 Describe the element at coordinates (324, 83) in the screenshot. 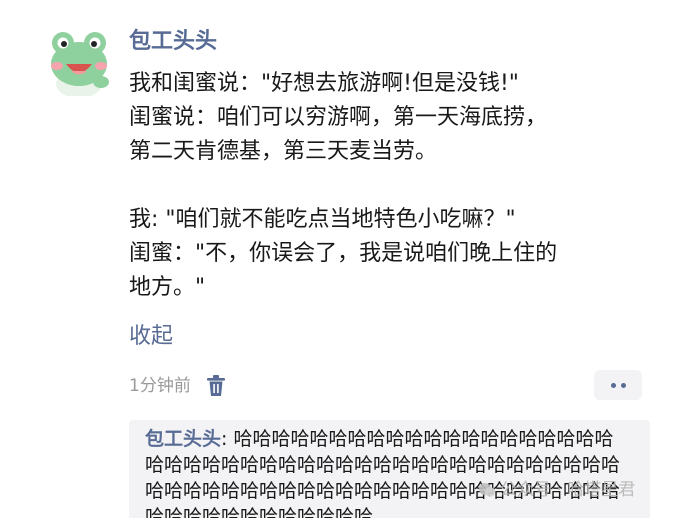

I see `comment-line: 我和闺蜜说："好想去旅游啊!但是没钱!"` at that location.